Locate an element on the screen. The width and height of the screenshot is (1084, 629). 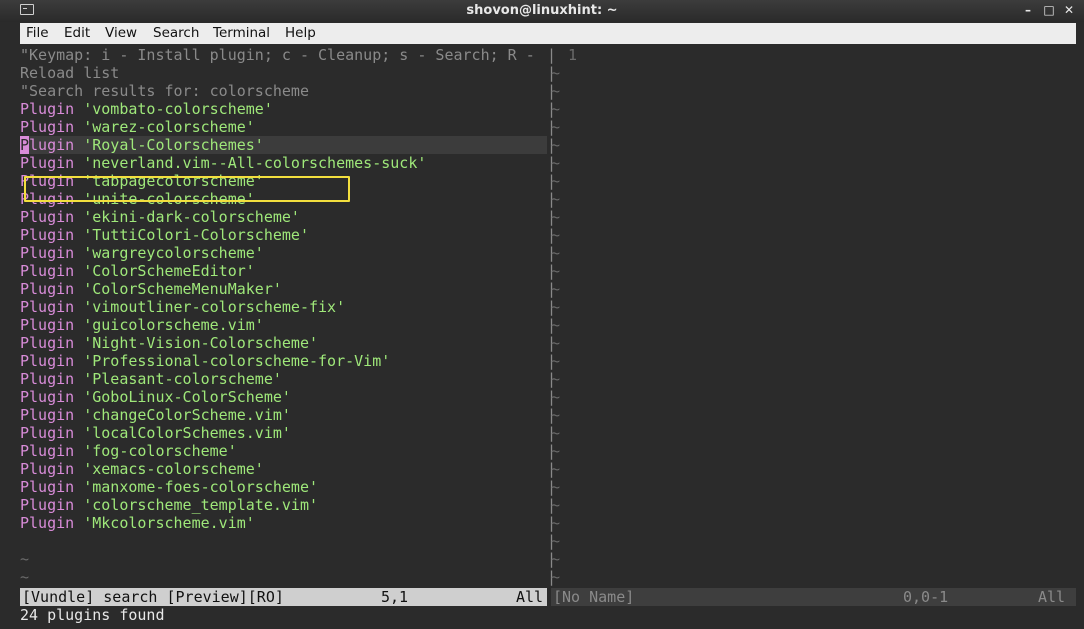
plugin-row: Plugin 'colorscheme_template.vim' is located at coordinates (283, 505).